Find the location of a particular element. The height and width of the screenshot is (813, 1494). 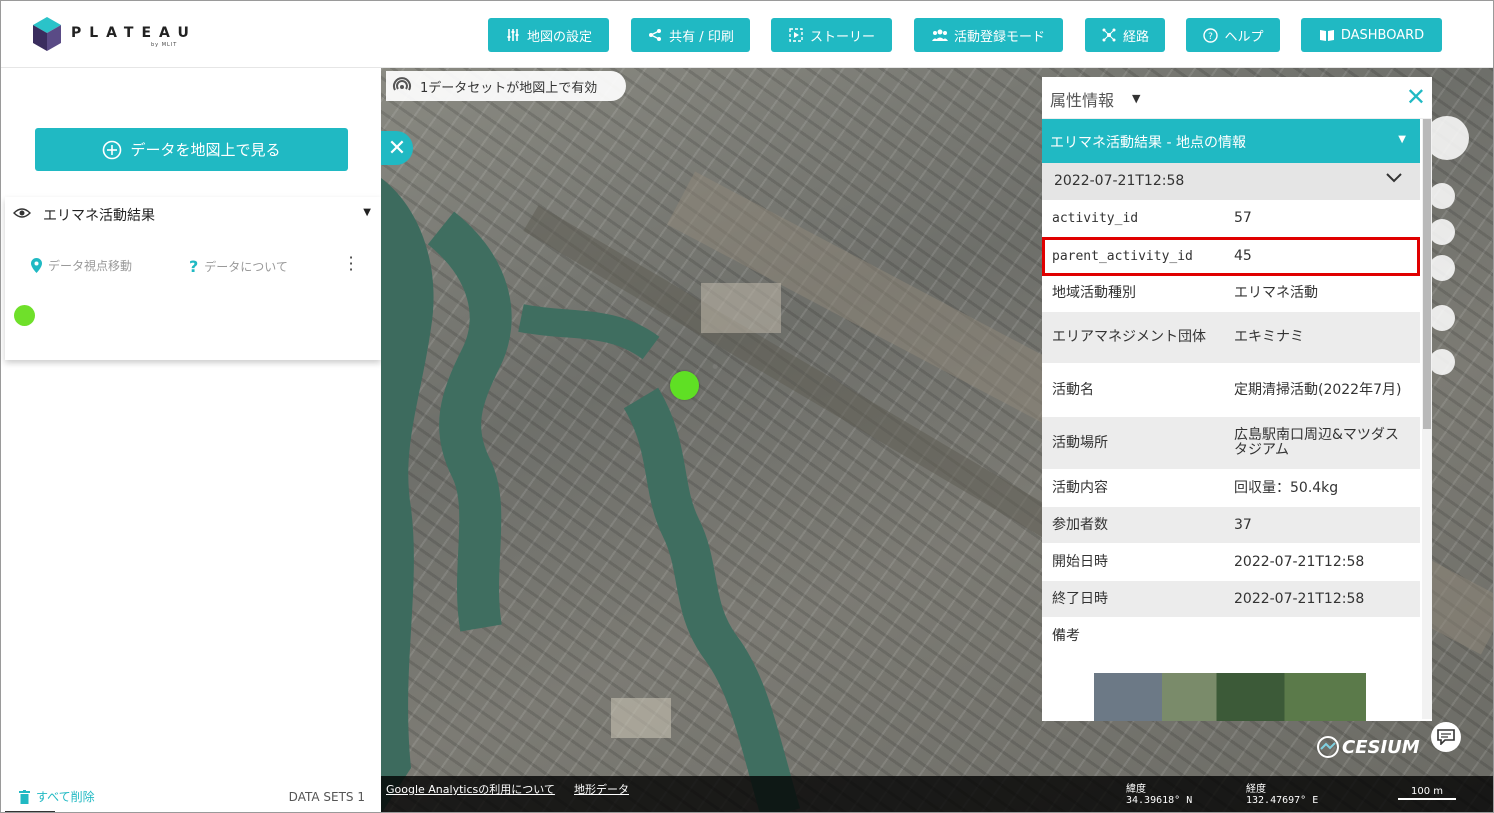

delete-all-label: すべて削除 is located at coordinates (65, 797).